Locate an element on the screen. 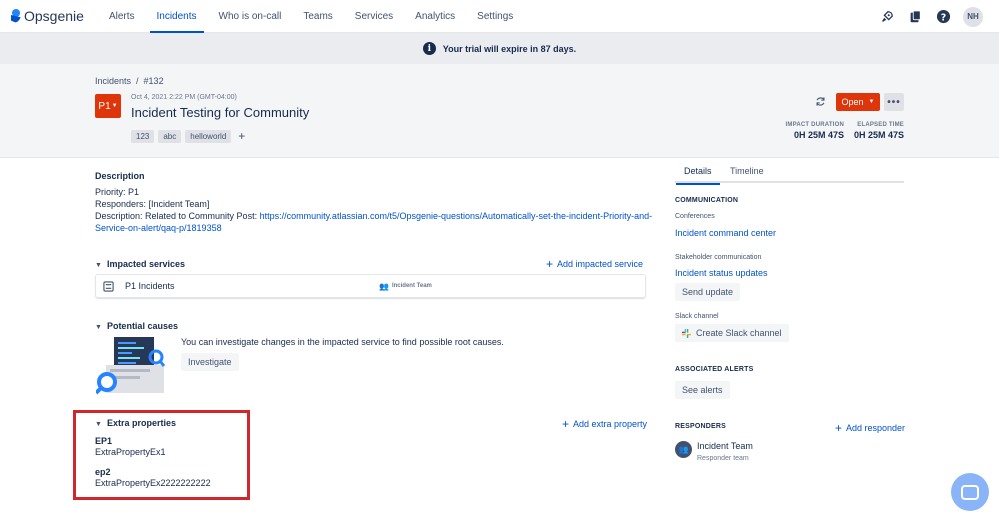 The height and width of the screenshot is (516, 999). stakeholder-label: Stakeholder communication is located at coordinates (718, 257).